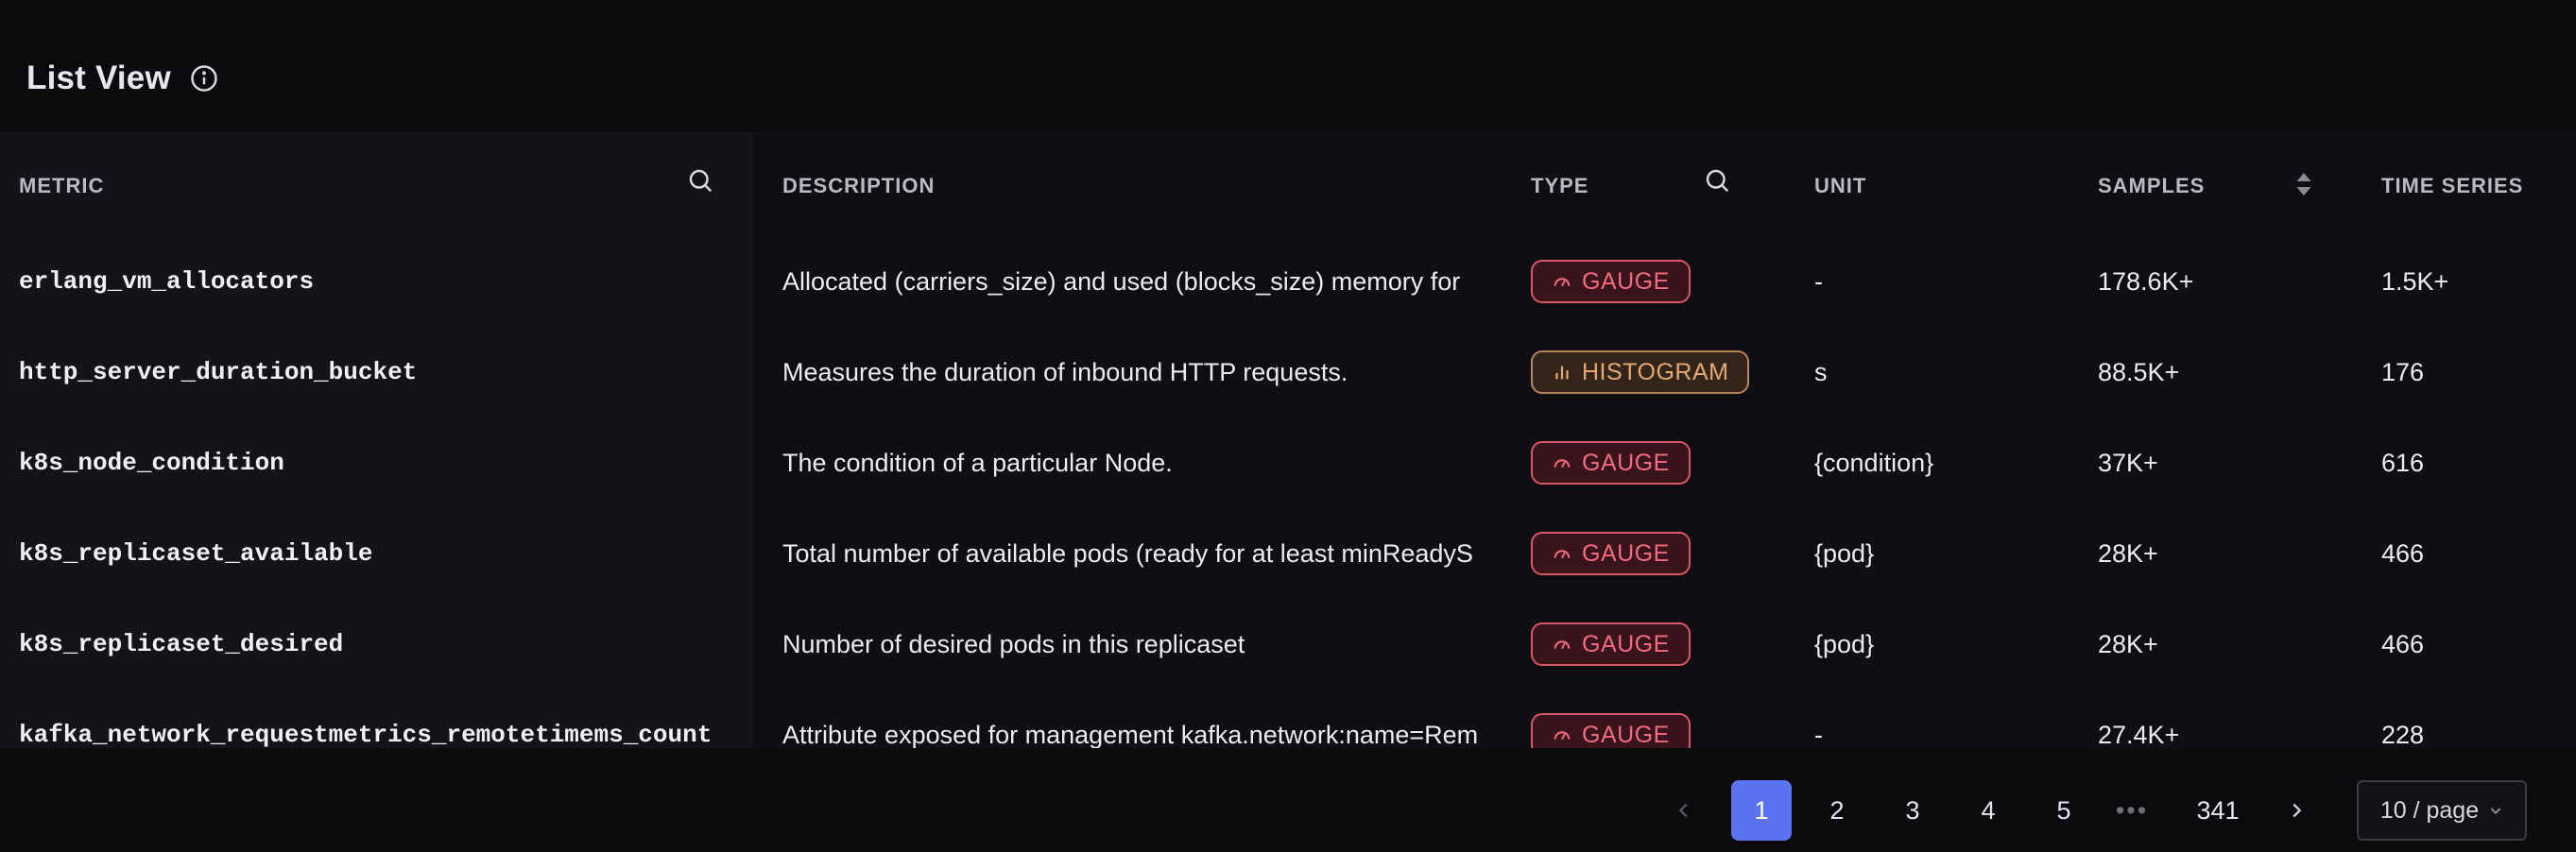 The image size is (2576, 852). I want to click on column-header-type: TYPE, so click(1560, 186).